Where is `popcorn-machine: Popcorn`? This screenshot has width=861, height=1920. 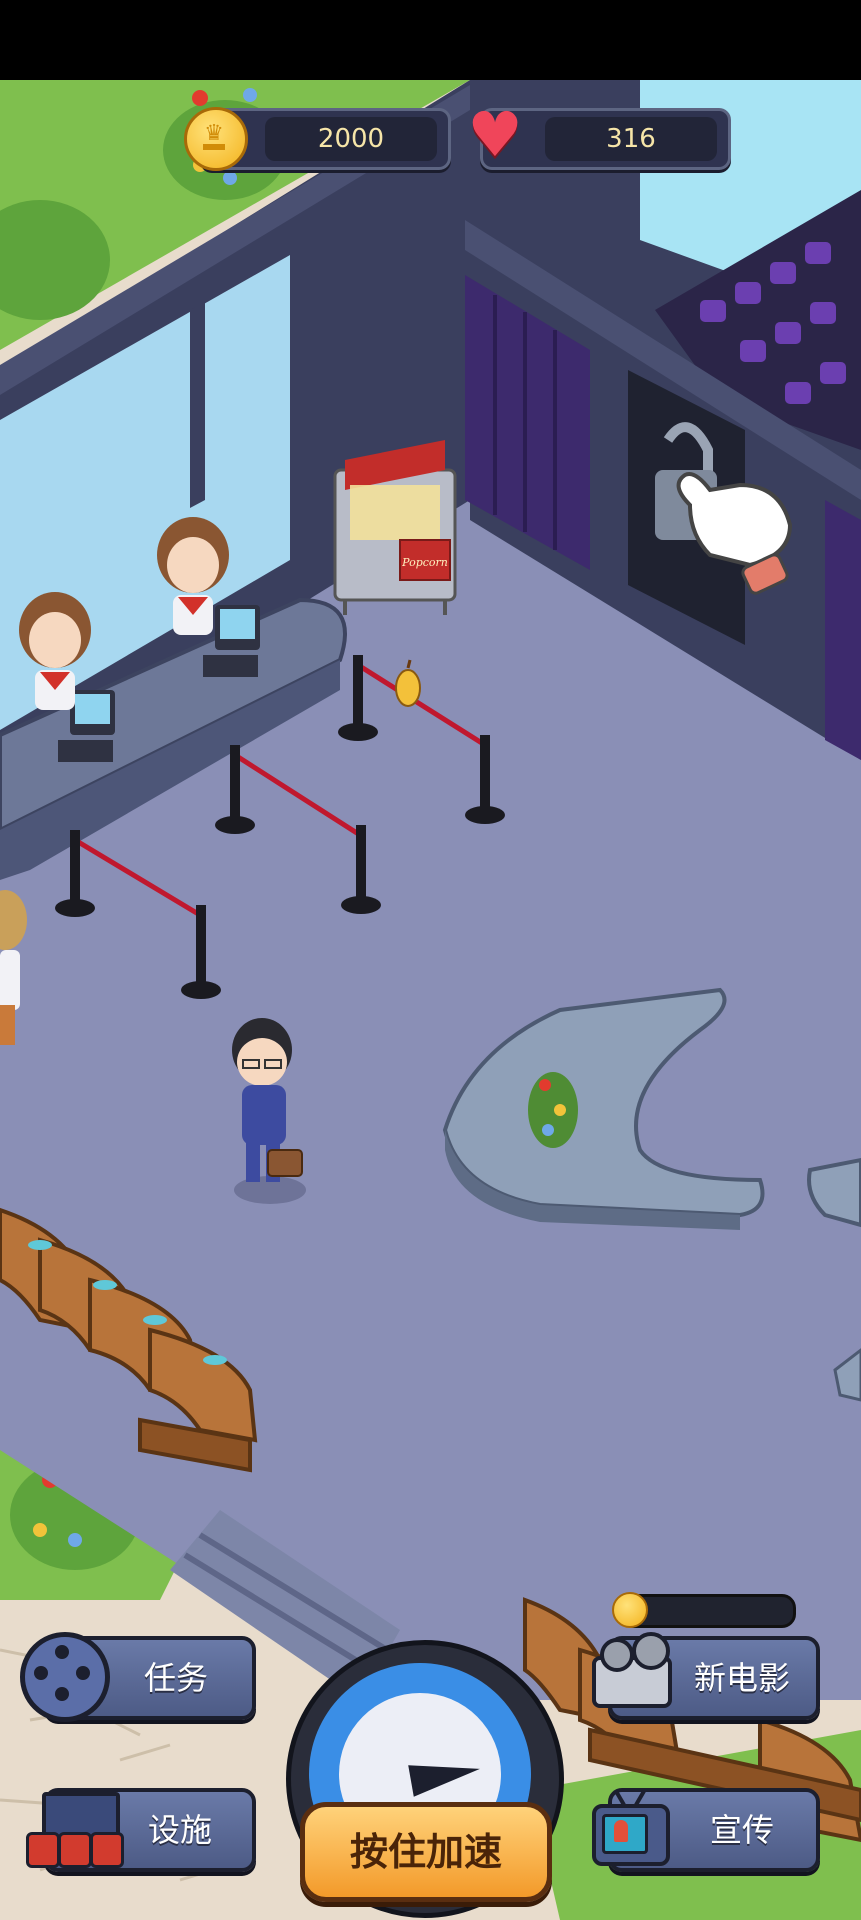 popcorn-machine: Popcorn is located at coordinates (395, 527).